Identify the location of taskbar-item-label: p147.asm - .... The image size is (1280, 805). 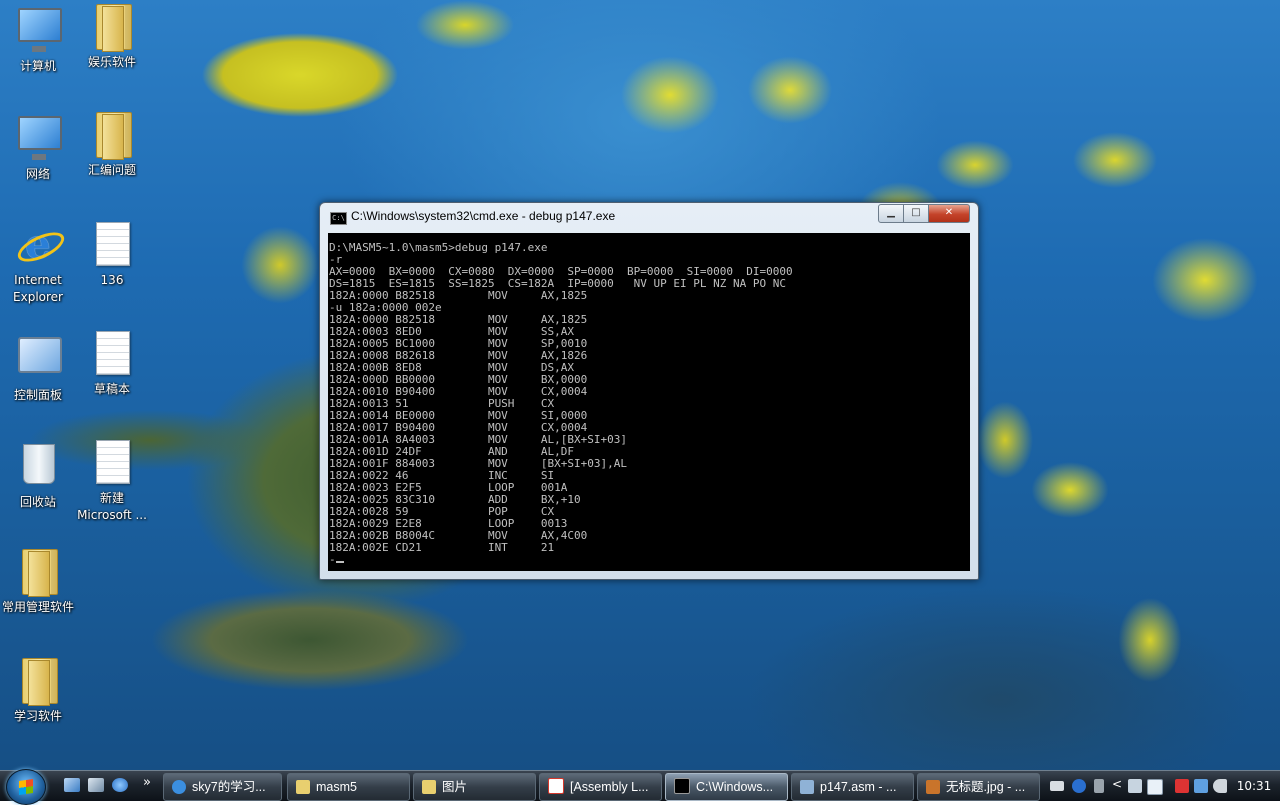
(858, 787).